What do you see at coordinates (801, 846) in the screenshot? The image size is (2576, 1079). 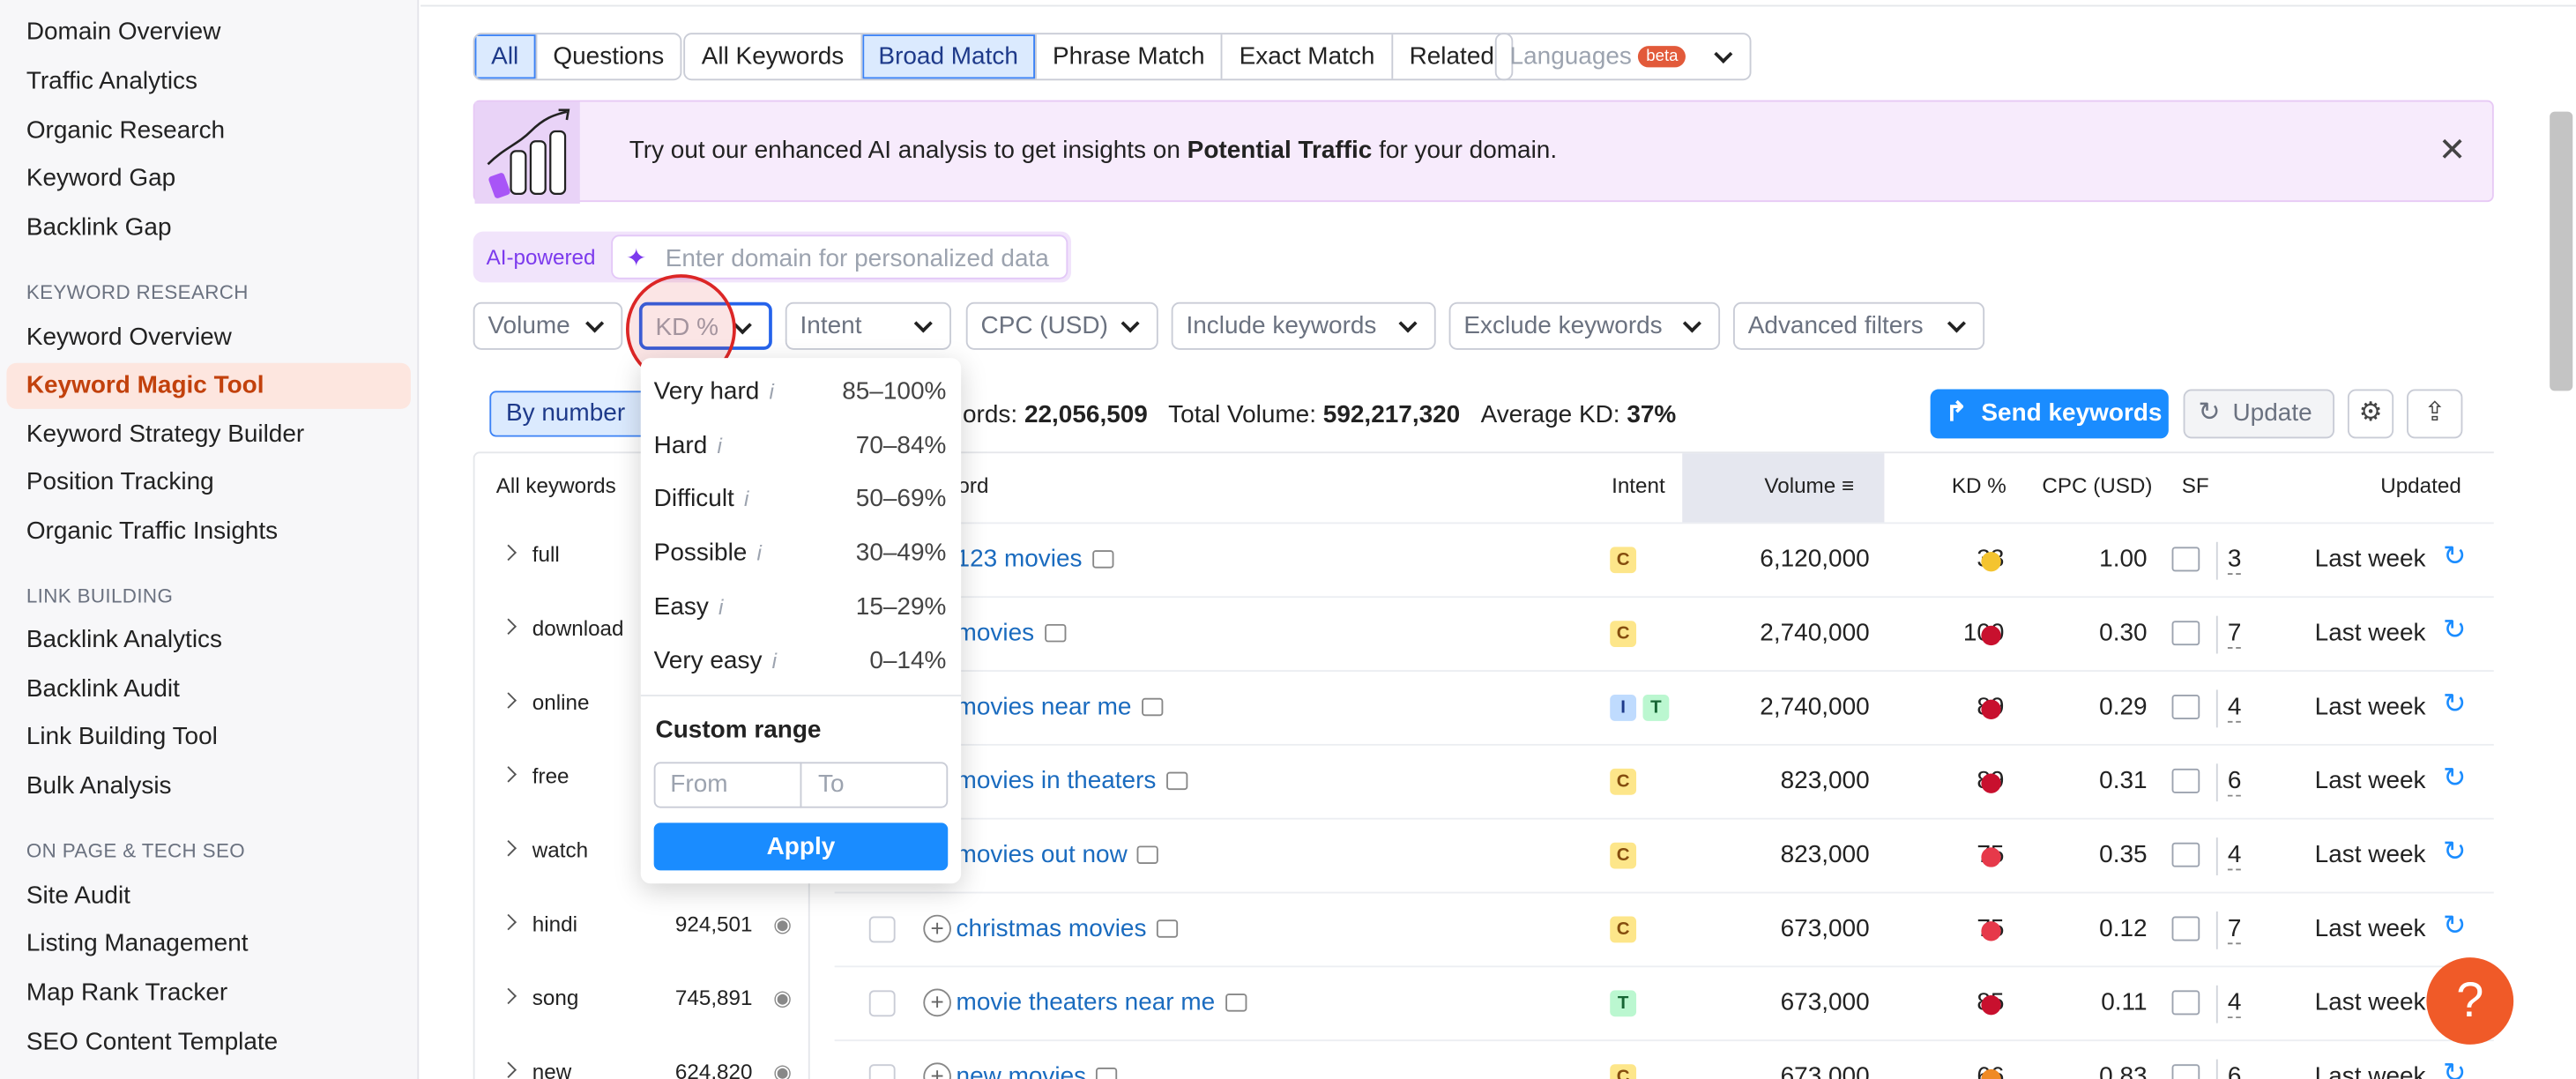 I see `apply-button: Apply` at bounding box center [801, 846].